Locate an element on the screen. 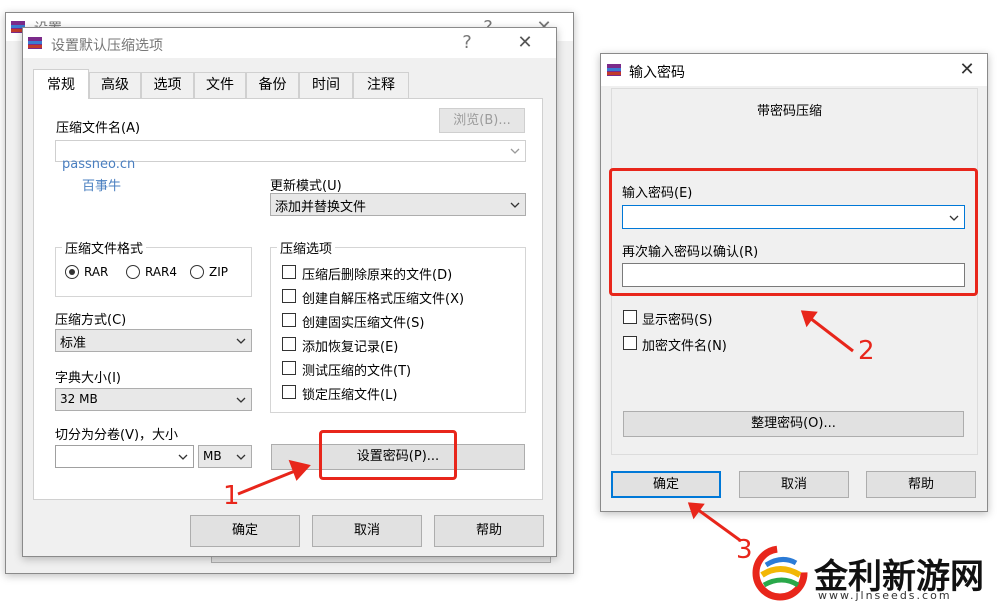  site-logo: 金利新游网 www.jlnseeds.com is located at coordinates (876, 574).